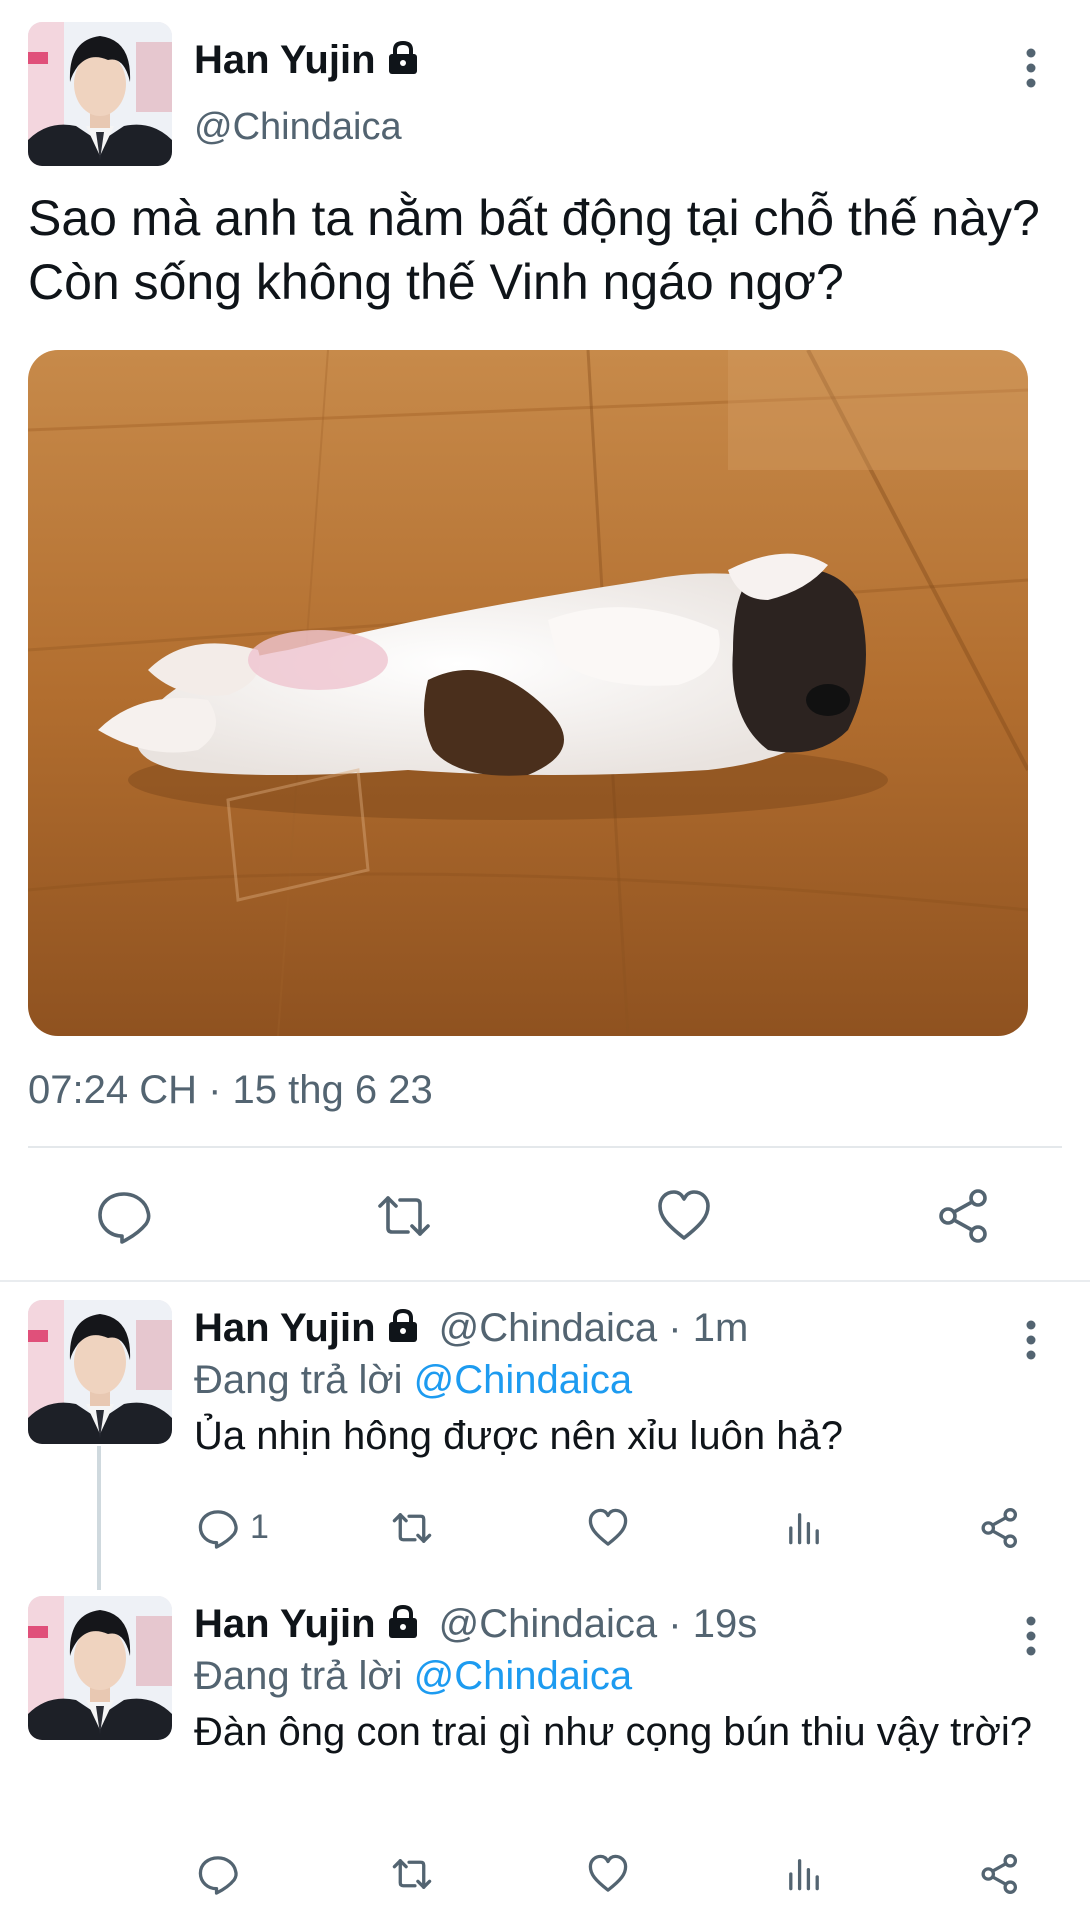 The height and width of the screenshot is (1920, 1090). I want to click on reply-text: Ủa nhịn hông được nên xỉu luôn hả?, so click(519, 1436).